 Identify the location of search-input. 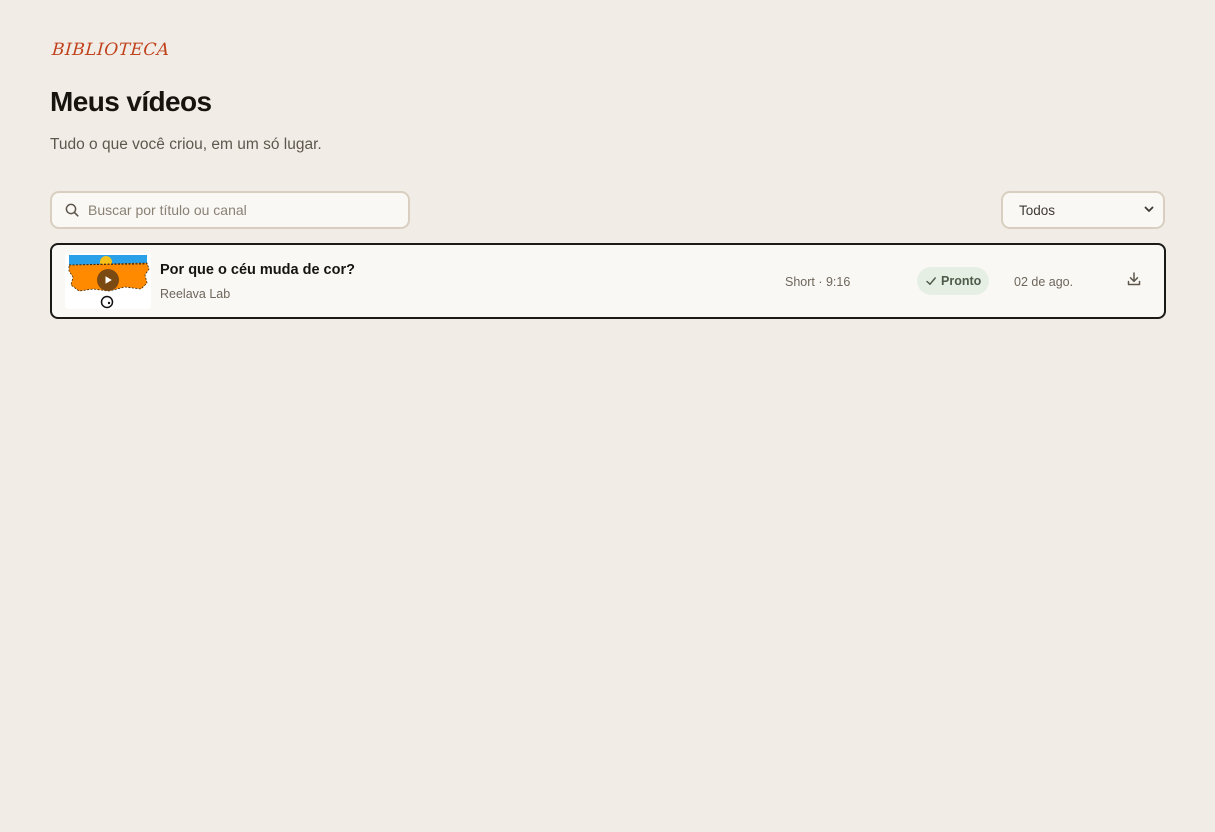
(238, 210).